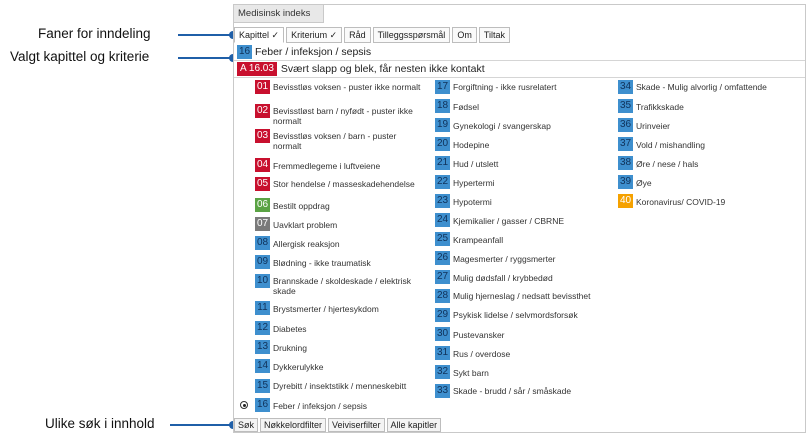 This screenshot has height=435, width=808. What do you see at coordinates (465, 182) in the screenshot?
I see `chapter-item-22: 22 Hypertermi` at bounding box center [465, 182].